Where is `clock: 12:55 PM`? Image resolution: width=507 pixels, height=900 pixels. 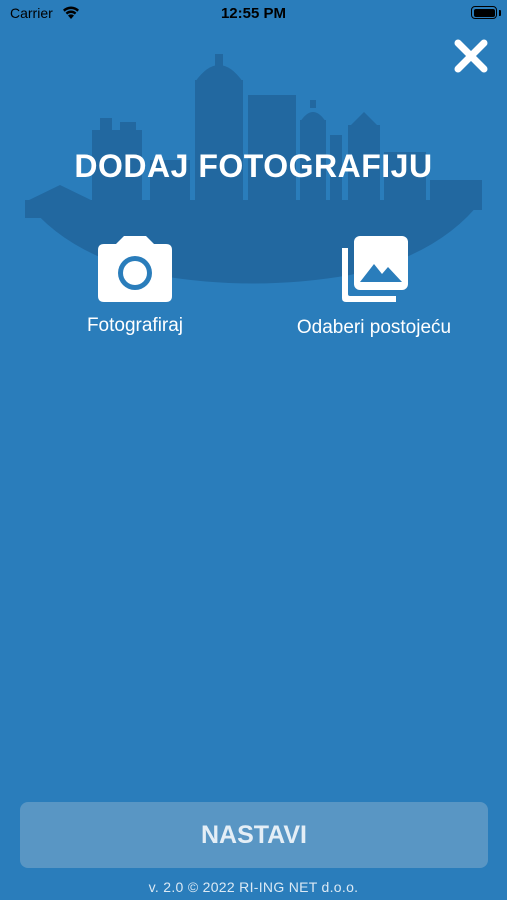 clock: 12:55 PM is located at coordinates (253, 13).